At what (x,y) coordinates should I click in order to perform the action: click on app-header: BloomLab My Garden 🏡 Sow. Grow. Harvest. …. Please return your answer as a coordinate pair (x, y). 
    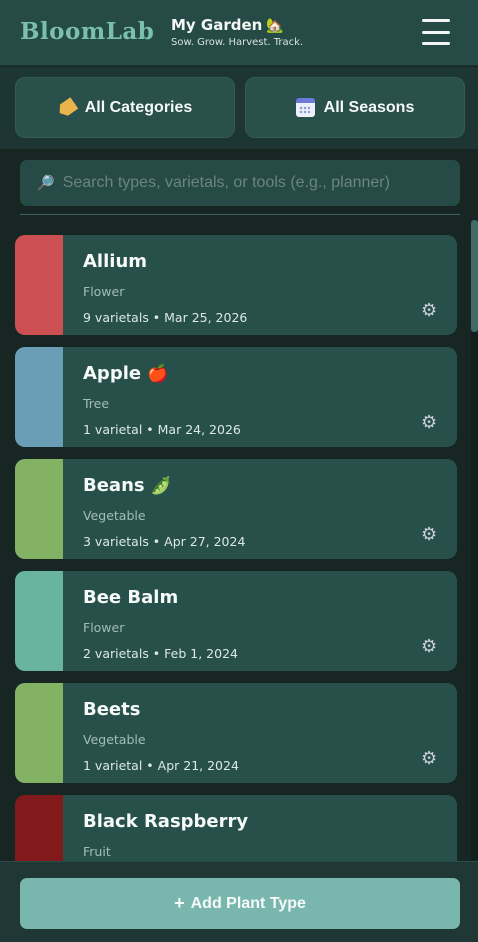
    Looking at the image, I should click on (239, 33).